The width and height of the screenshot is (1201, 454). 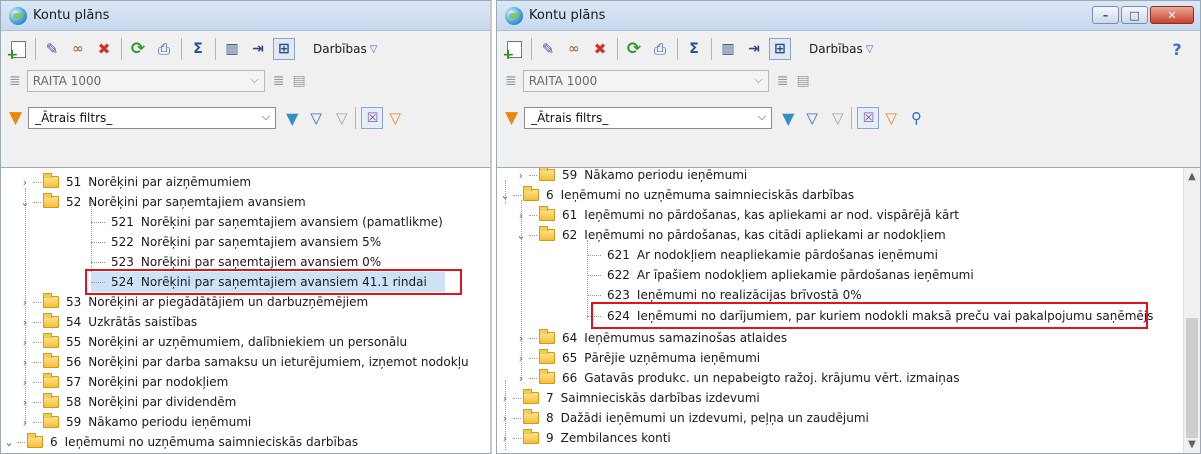 I want to click on filter-user-icon: ⚲, so click(x=916, y=118).